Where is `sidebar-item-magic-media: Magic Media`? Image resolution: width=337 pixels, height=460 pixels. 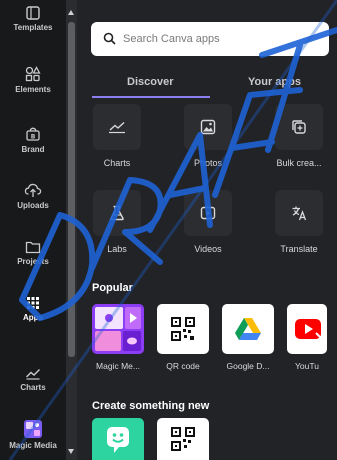 sidebar-item-magic-media: Magic Media is located at coordinates (33, 435).